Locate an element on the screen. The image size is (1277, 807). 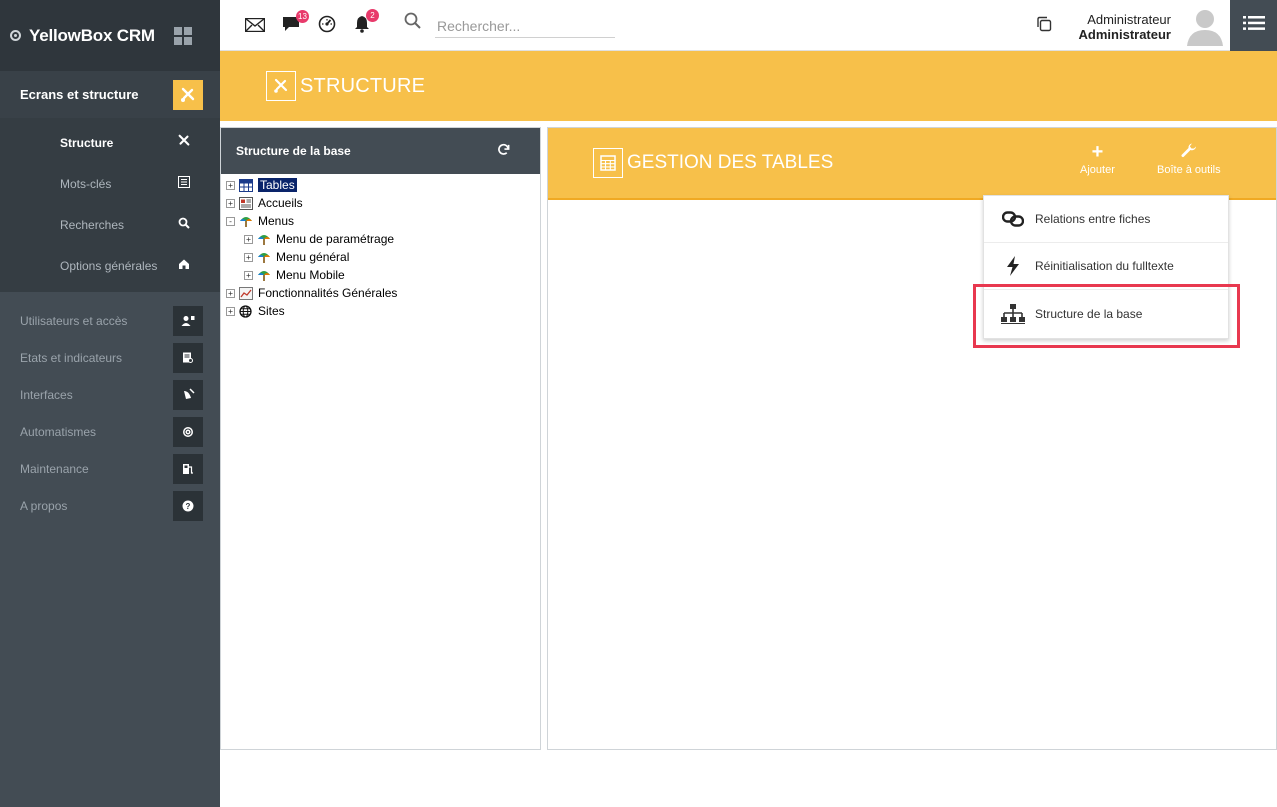
tree-node-label: Sites is located at coordinates (271, 311).